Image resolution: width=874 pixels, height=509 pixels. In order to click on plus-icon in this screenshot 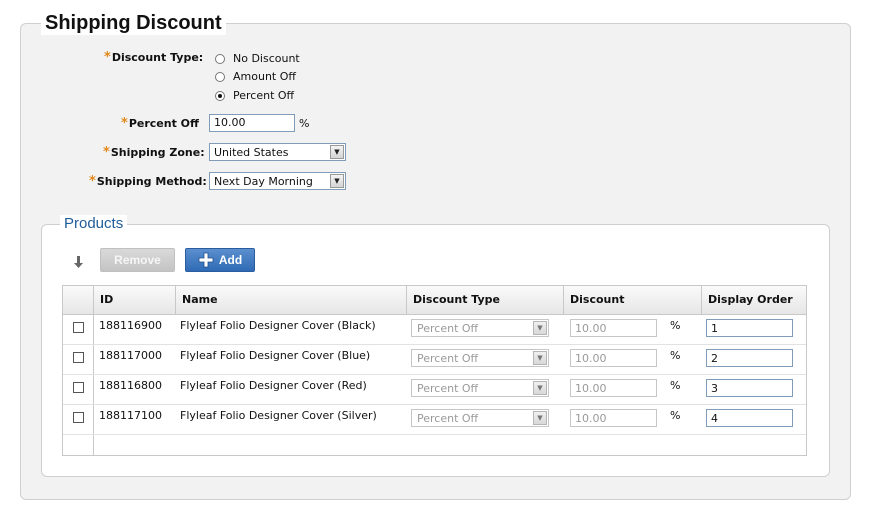, I will do `click(206, 260)`.